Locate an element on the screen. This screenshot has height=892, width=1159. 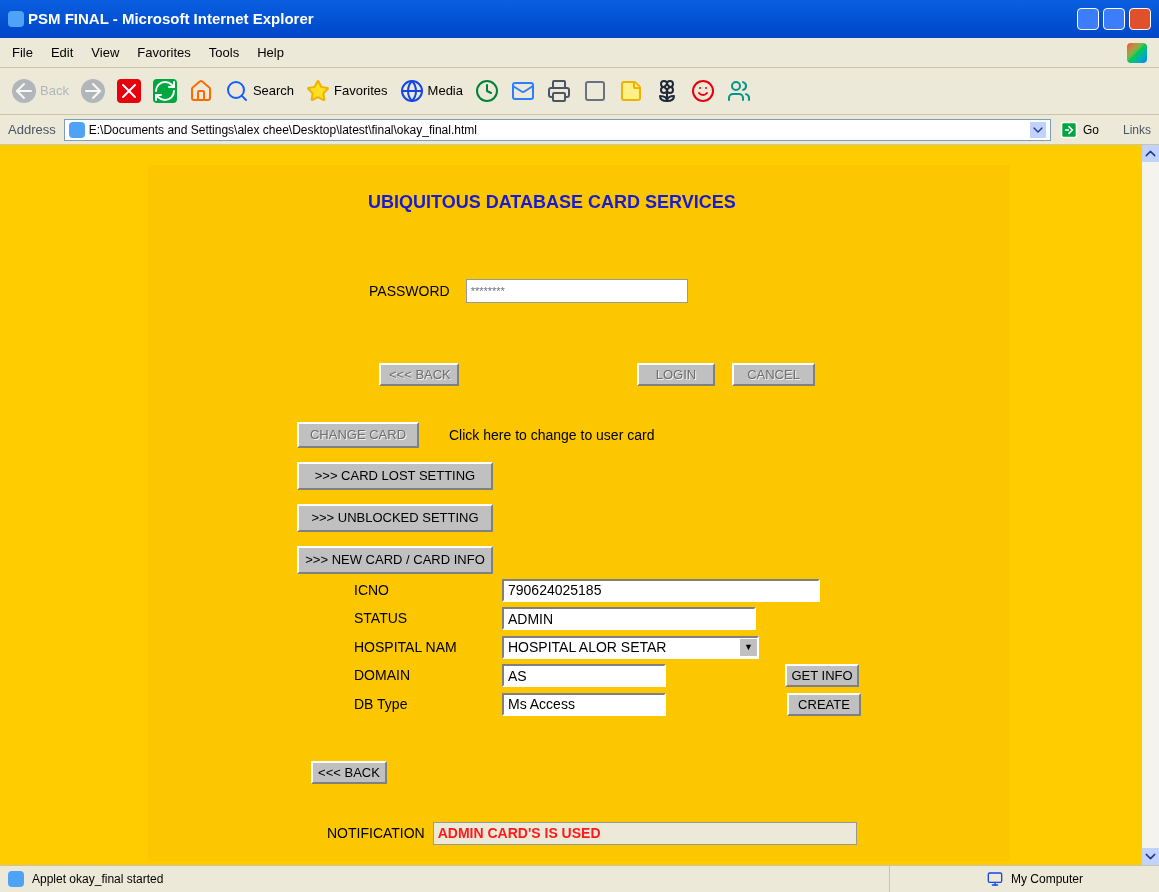
field-label: ICNO is located at coordinates (372, 590).